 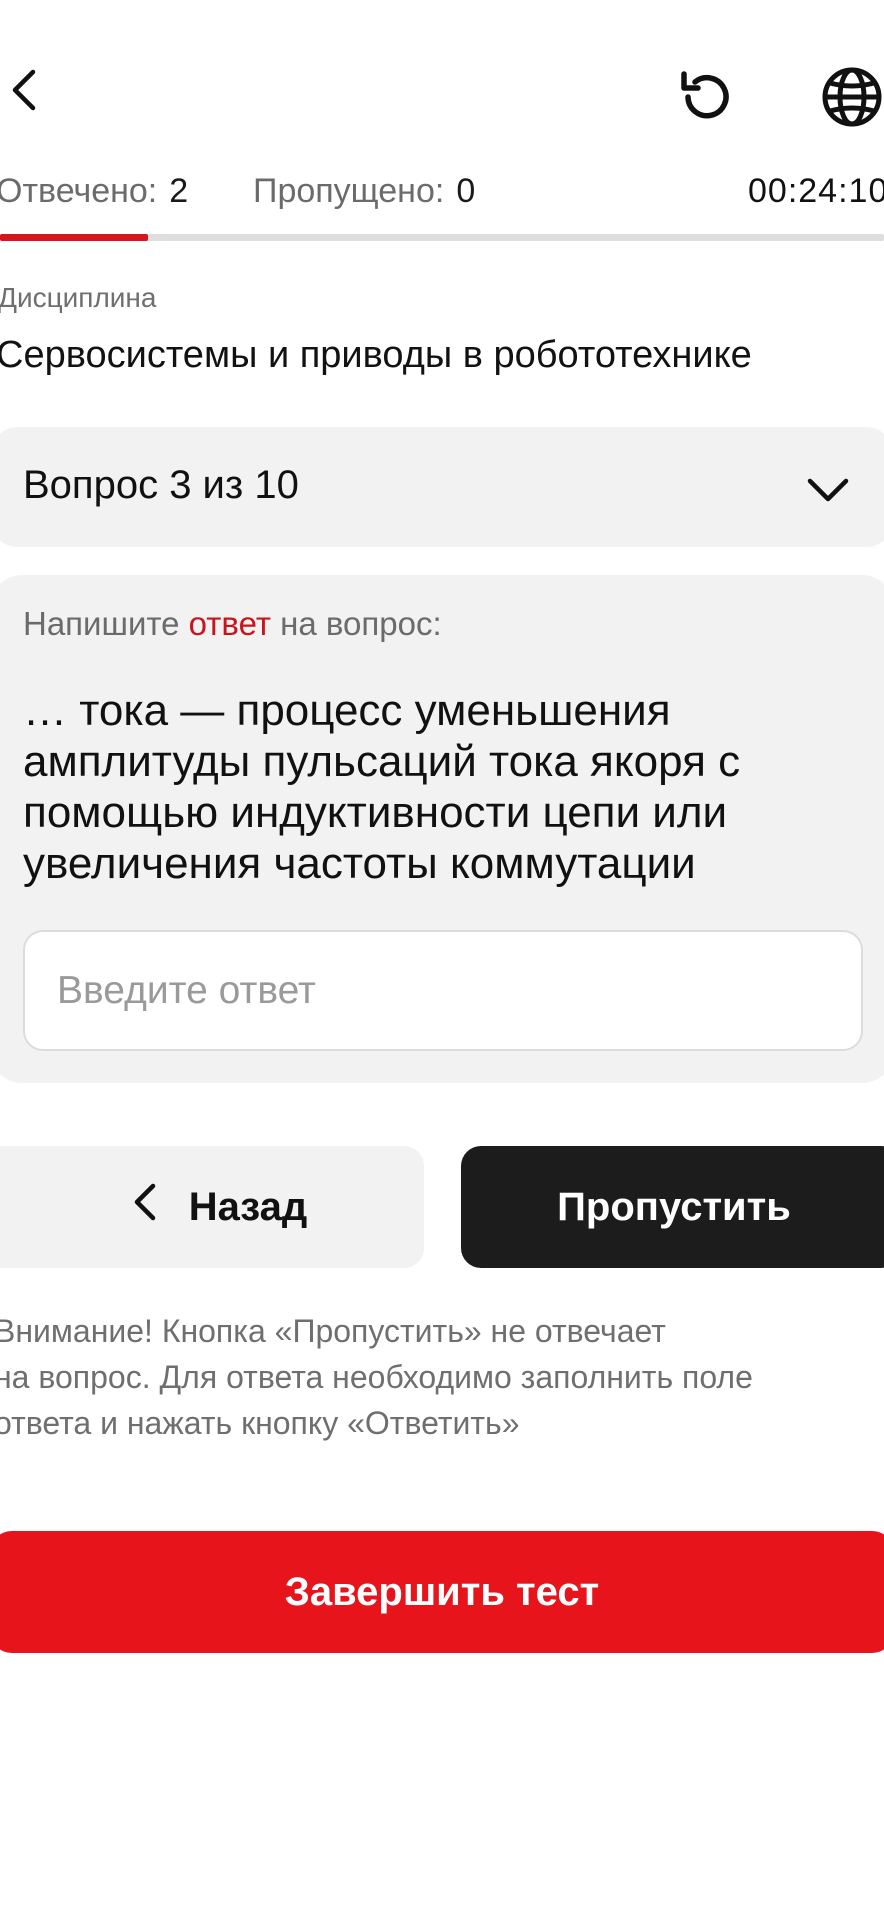 I want to click on skip-button-label: Пропустить, so click(x=674, y=1206).